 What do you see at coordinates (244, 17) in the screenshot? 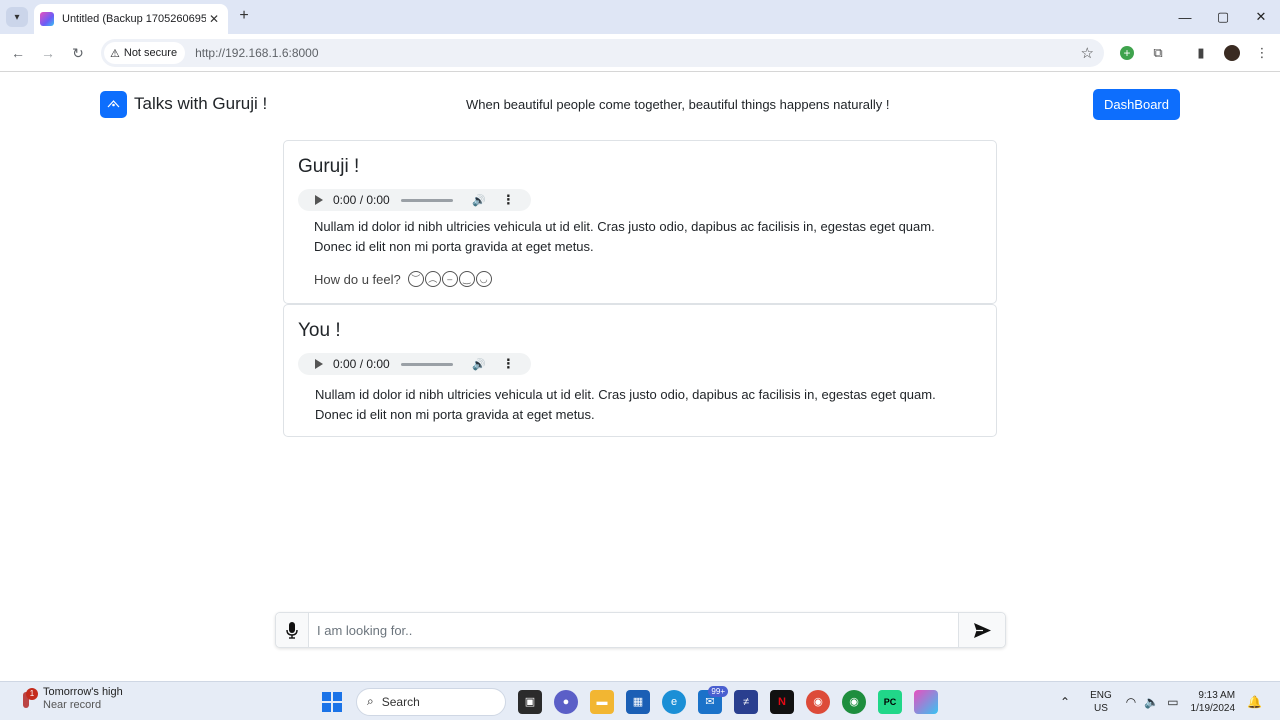
I see `new-tab-button: +` at bounding box center [244, 17].